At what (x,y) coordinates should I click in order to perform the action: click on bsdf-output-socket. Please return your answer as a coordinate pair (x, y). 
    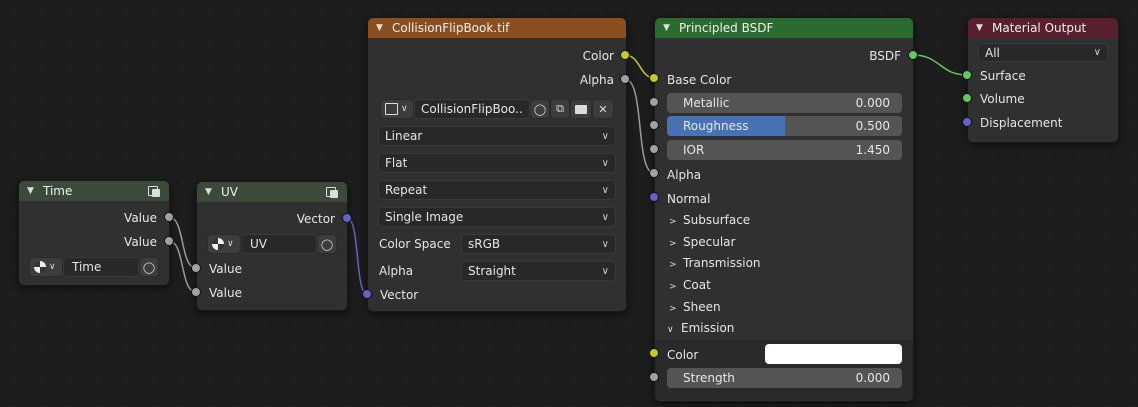
    Looking at the image, I should click on (913, 55).